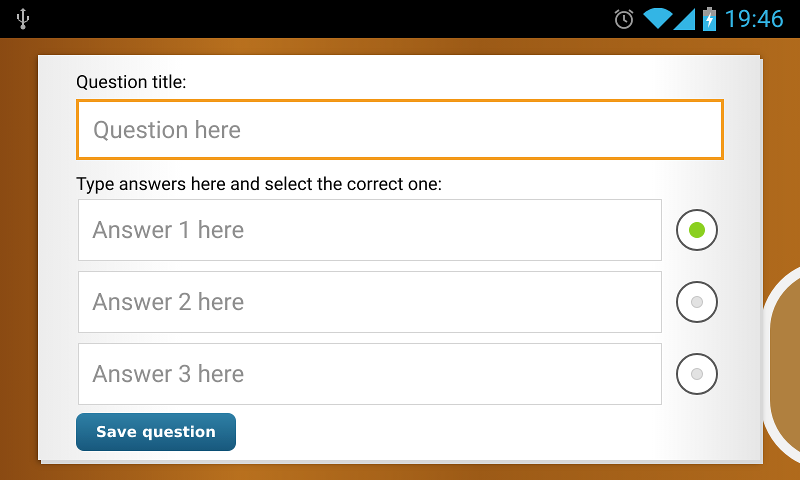 This screenshot has height=480, width=800. What do you see at coordinates (658, 19) in the screenshot?
I see `wifi-icon` at bounding box center [658, 19].